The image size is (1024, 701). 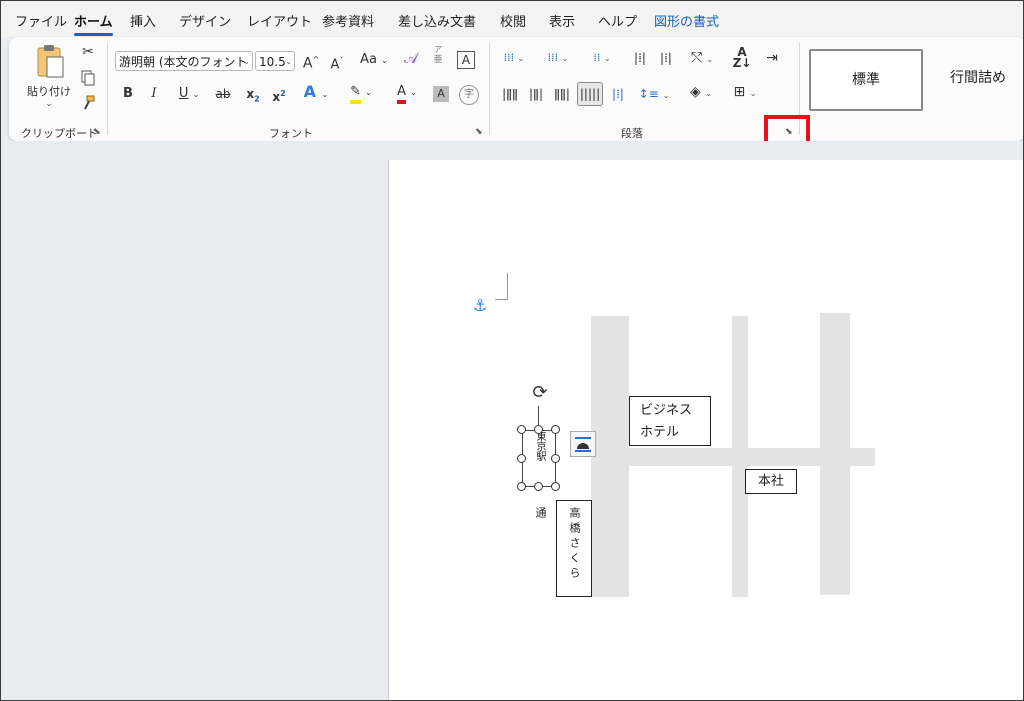 I want to click on phonetic-top: ア, so click(x=438, y=49).